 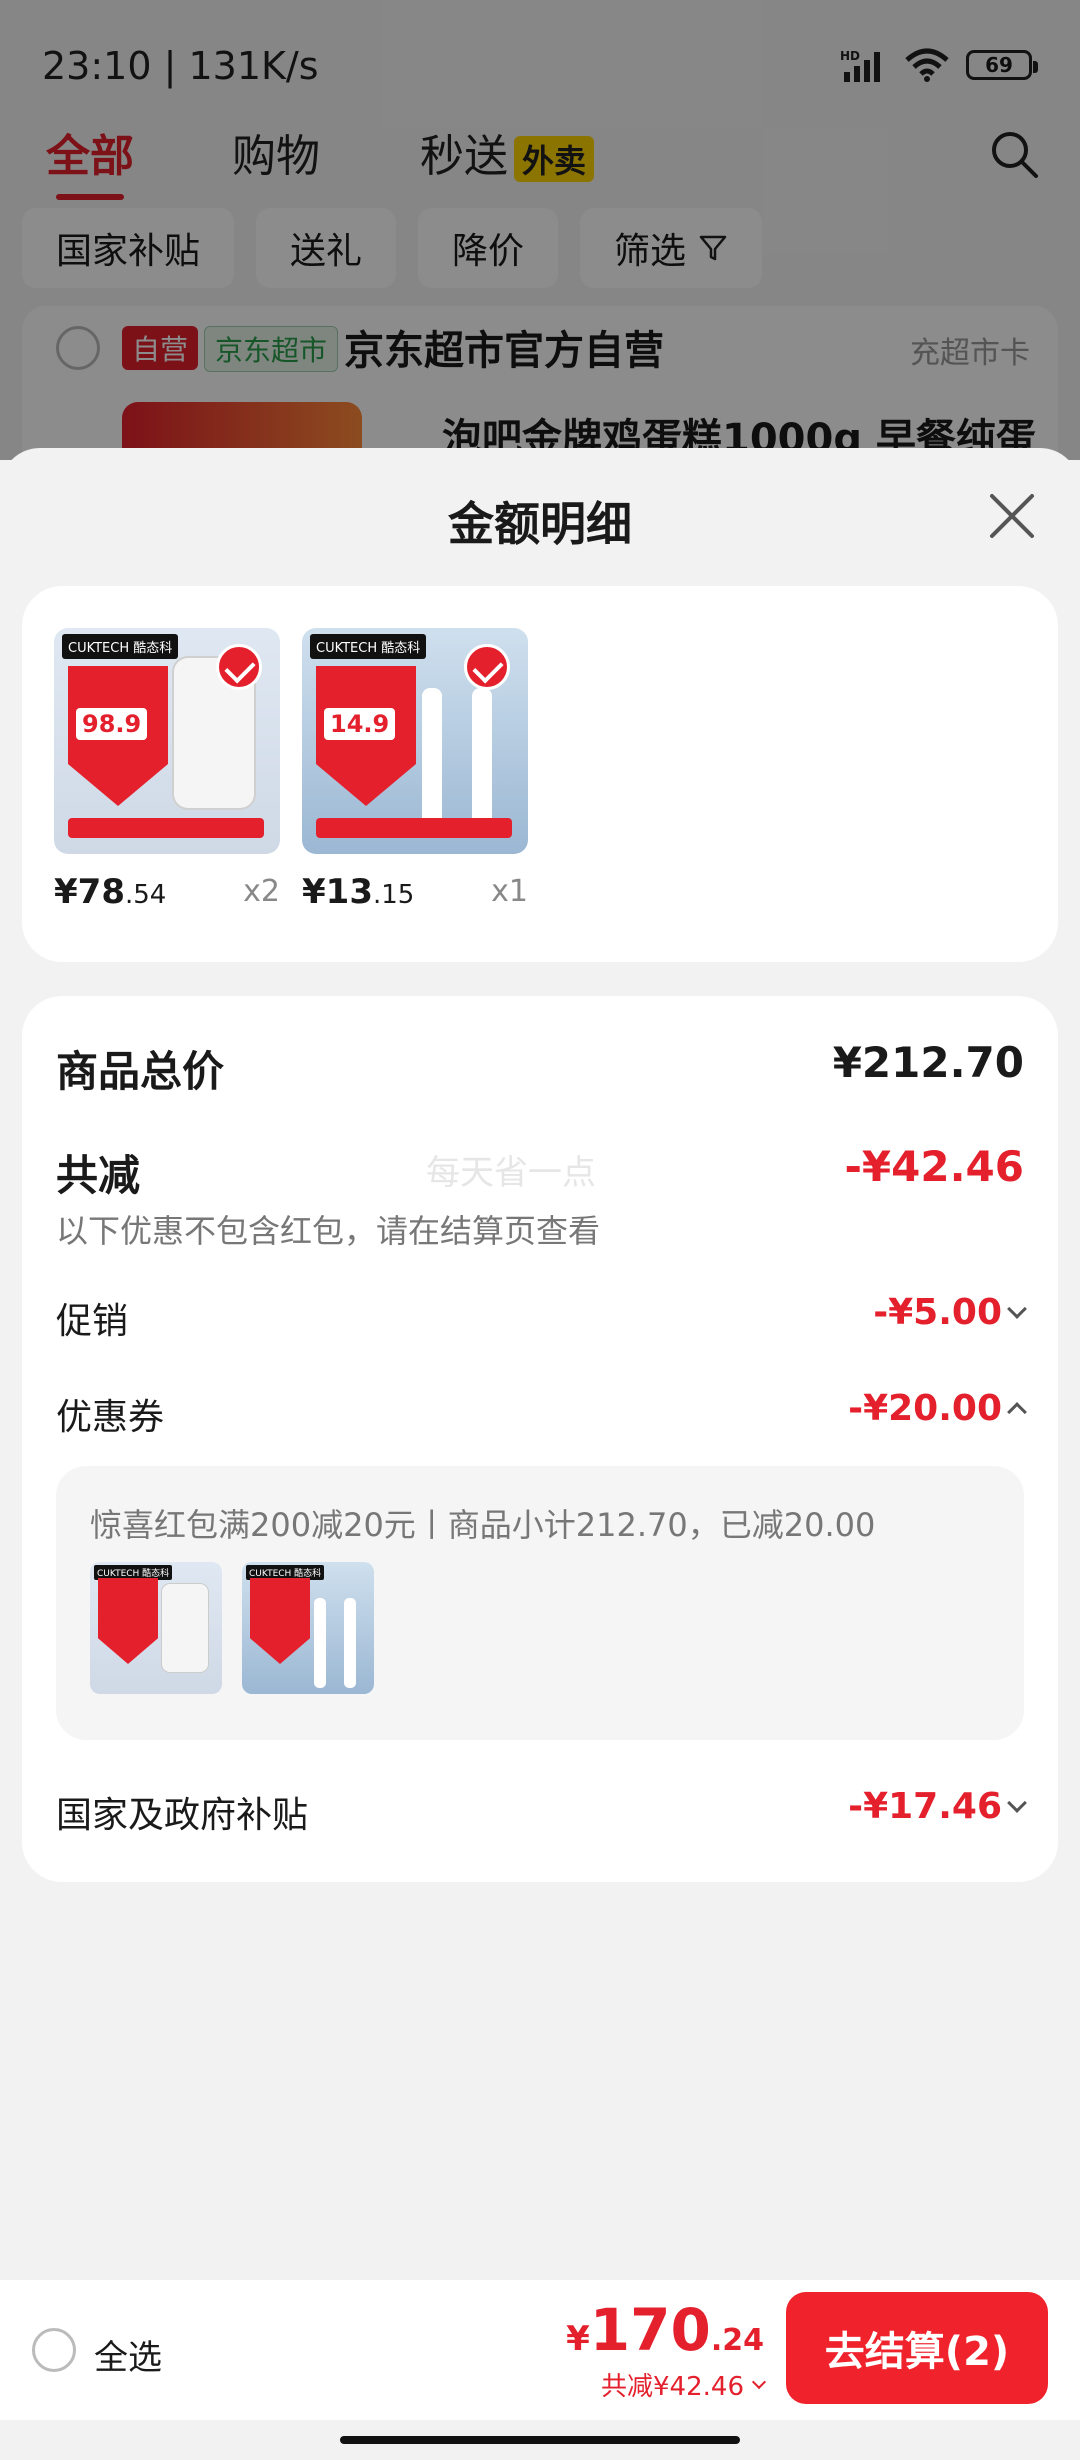 What do you see at coordinates (140, 1071) in the screenshot?
I see `total-price-label: 商品总价` at bounding box center [140, 1071].